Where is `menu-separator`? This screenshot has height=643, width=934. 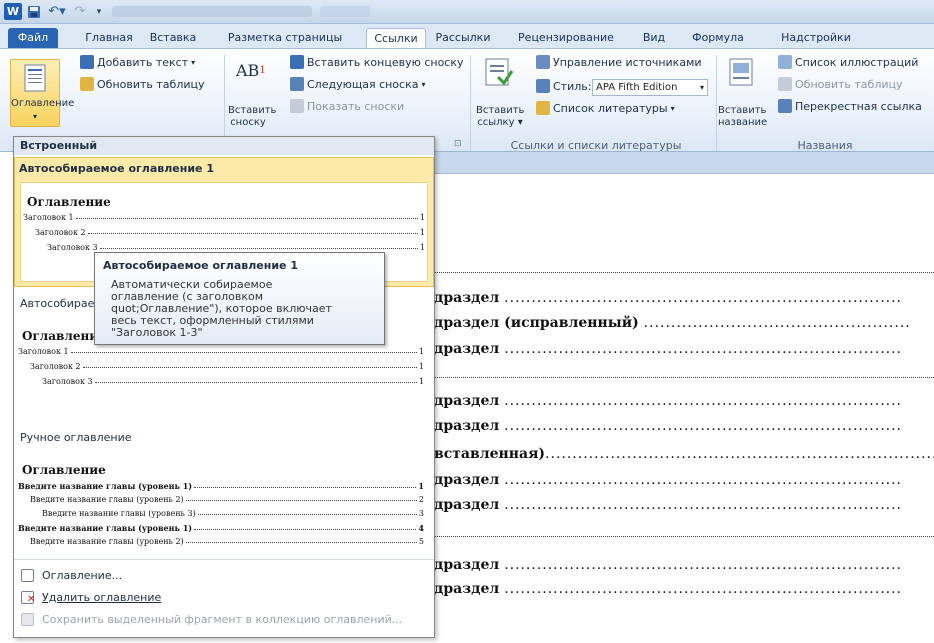 menu-separator is located at coordinates (224, 559).